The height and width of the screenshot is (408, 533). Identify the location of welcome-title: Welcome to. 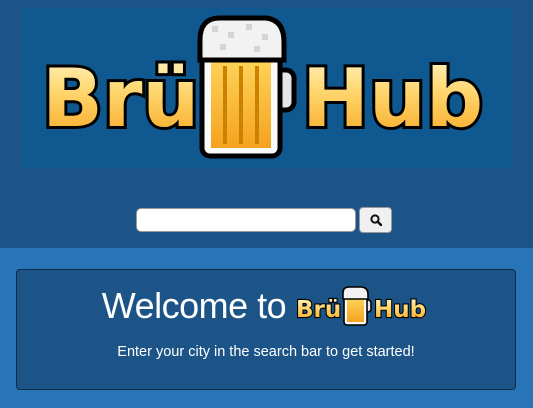
(194, 305).